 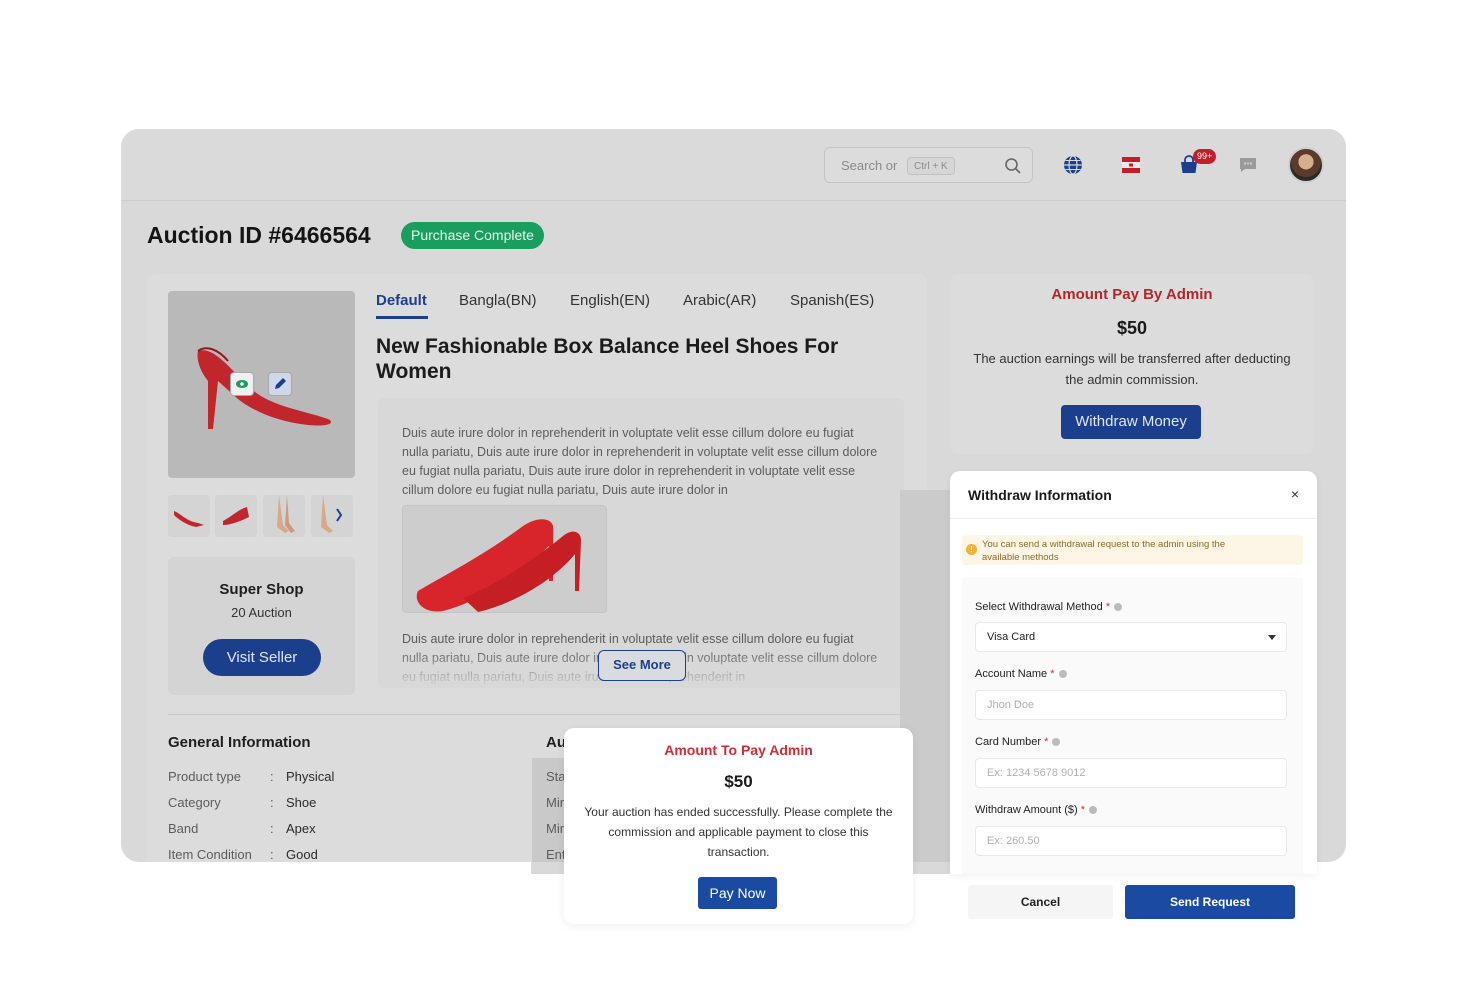 What do you see at coordinates (931, 166) in the screenshot?
I see `search-shortcut: Ctrl + K` at bounding box center [931, 166].